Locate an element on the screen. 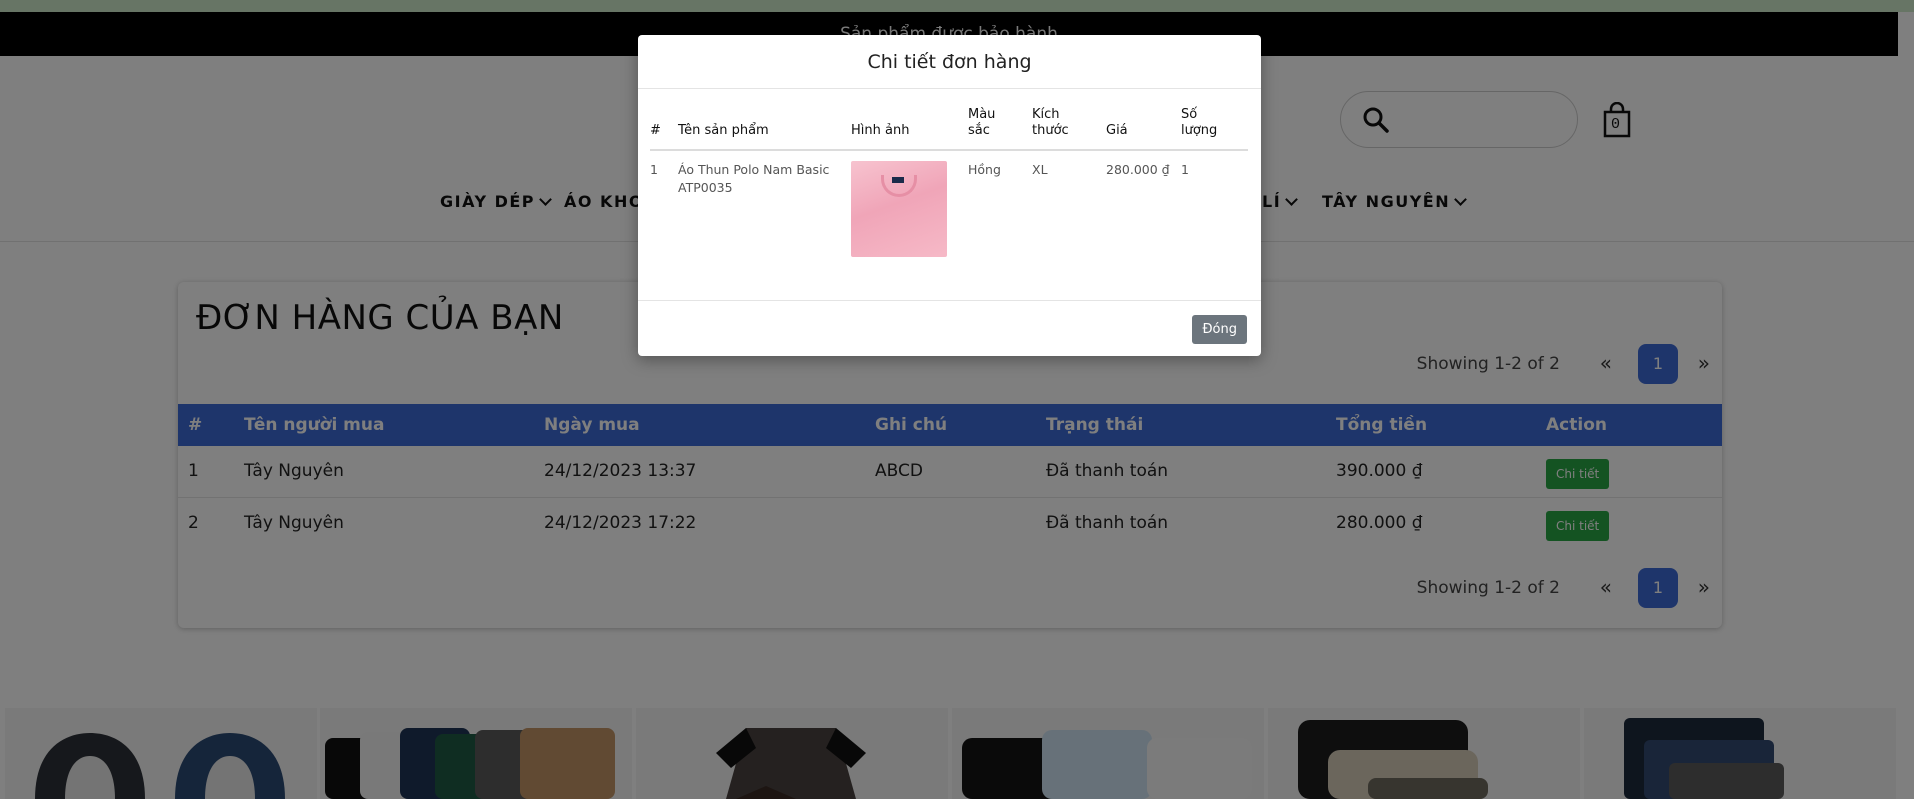  product-quantity: 1 is located at coordinates (1185, 169).